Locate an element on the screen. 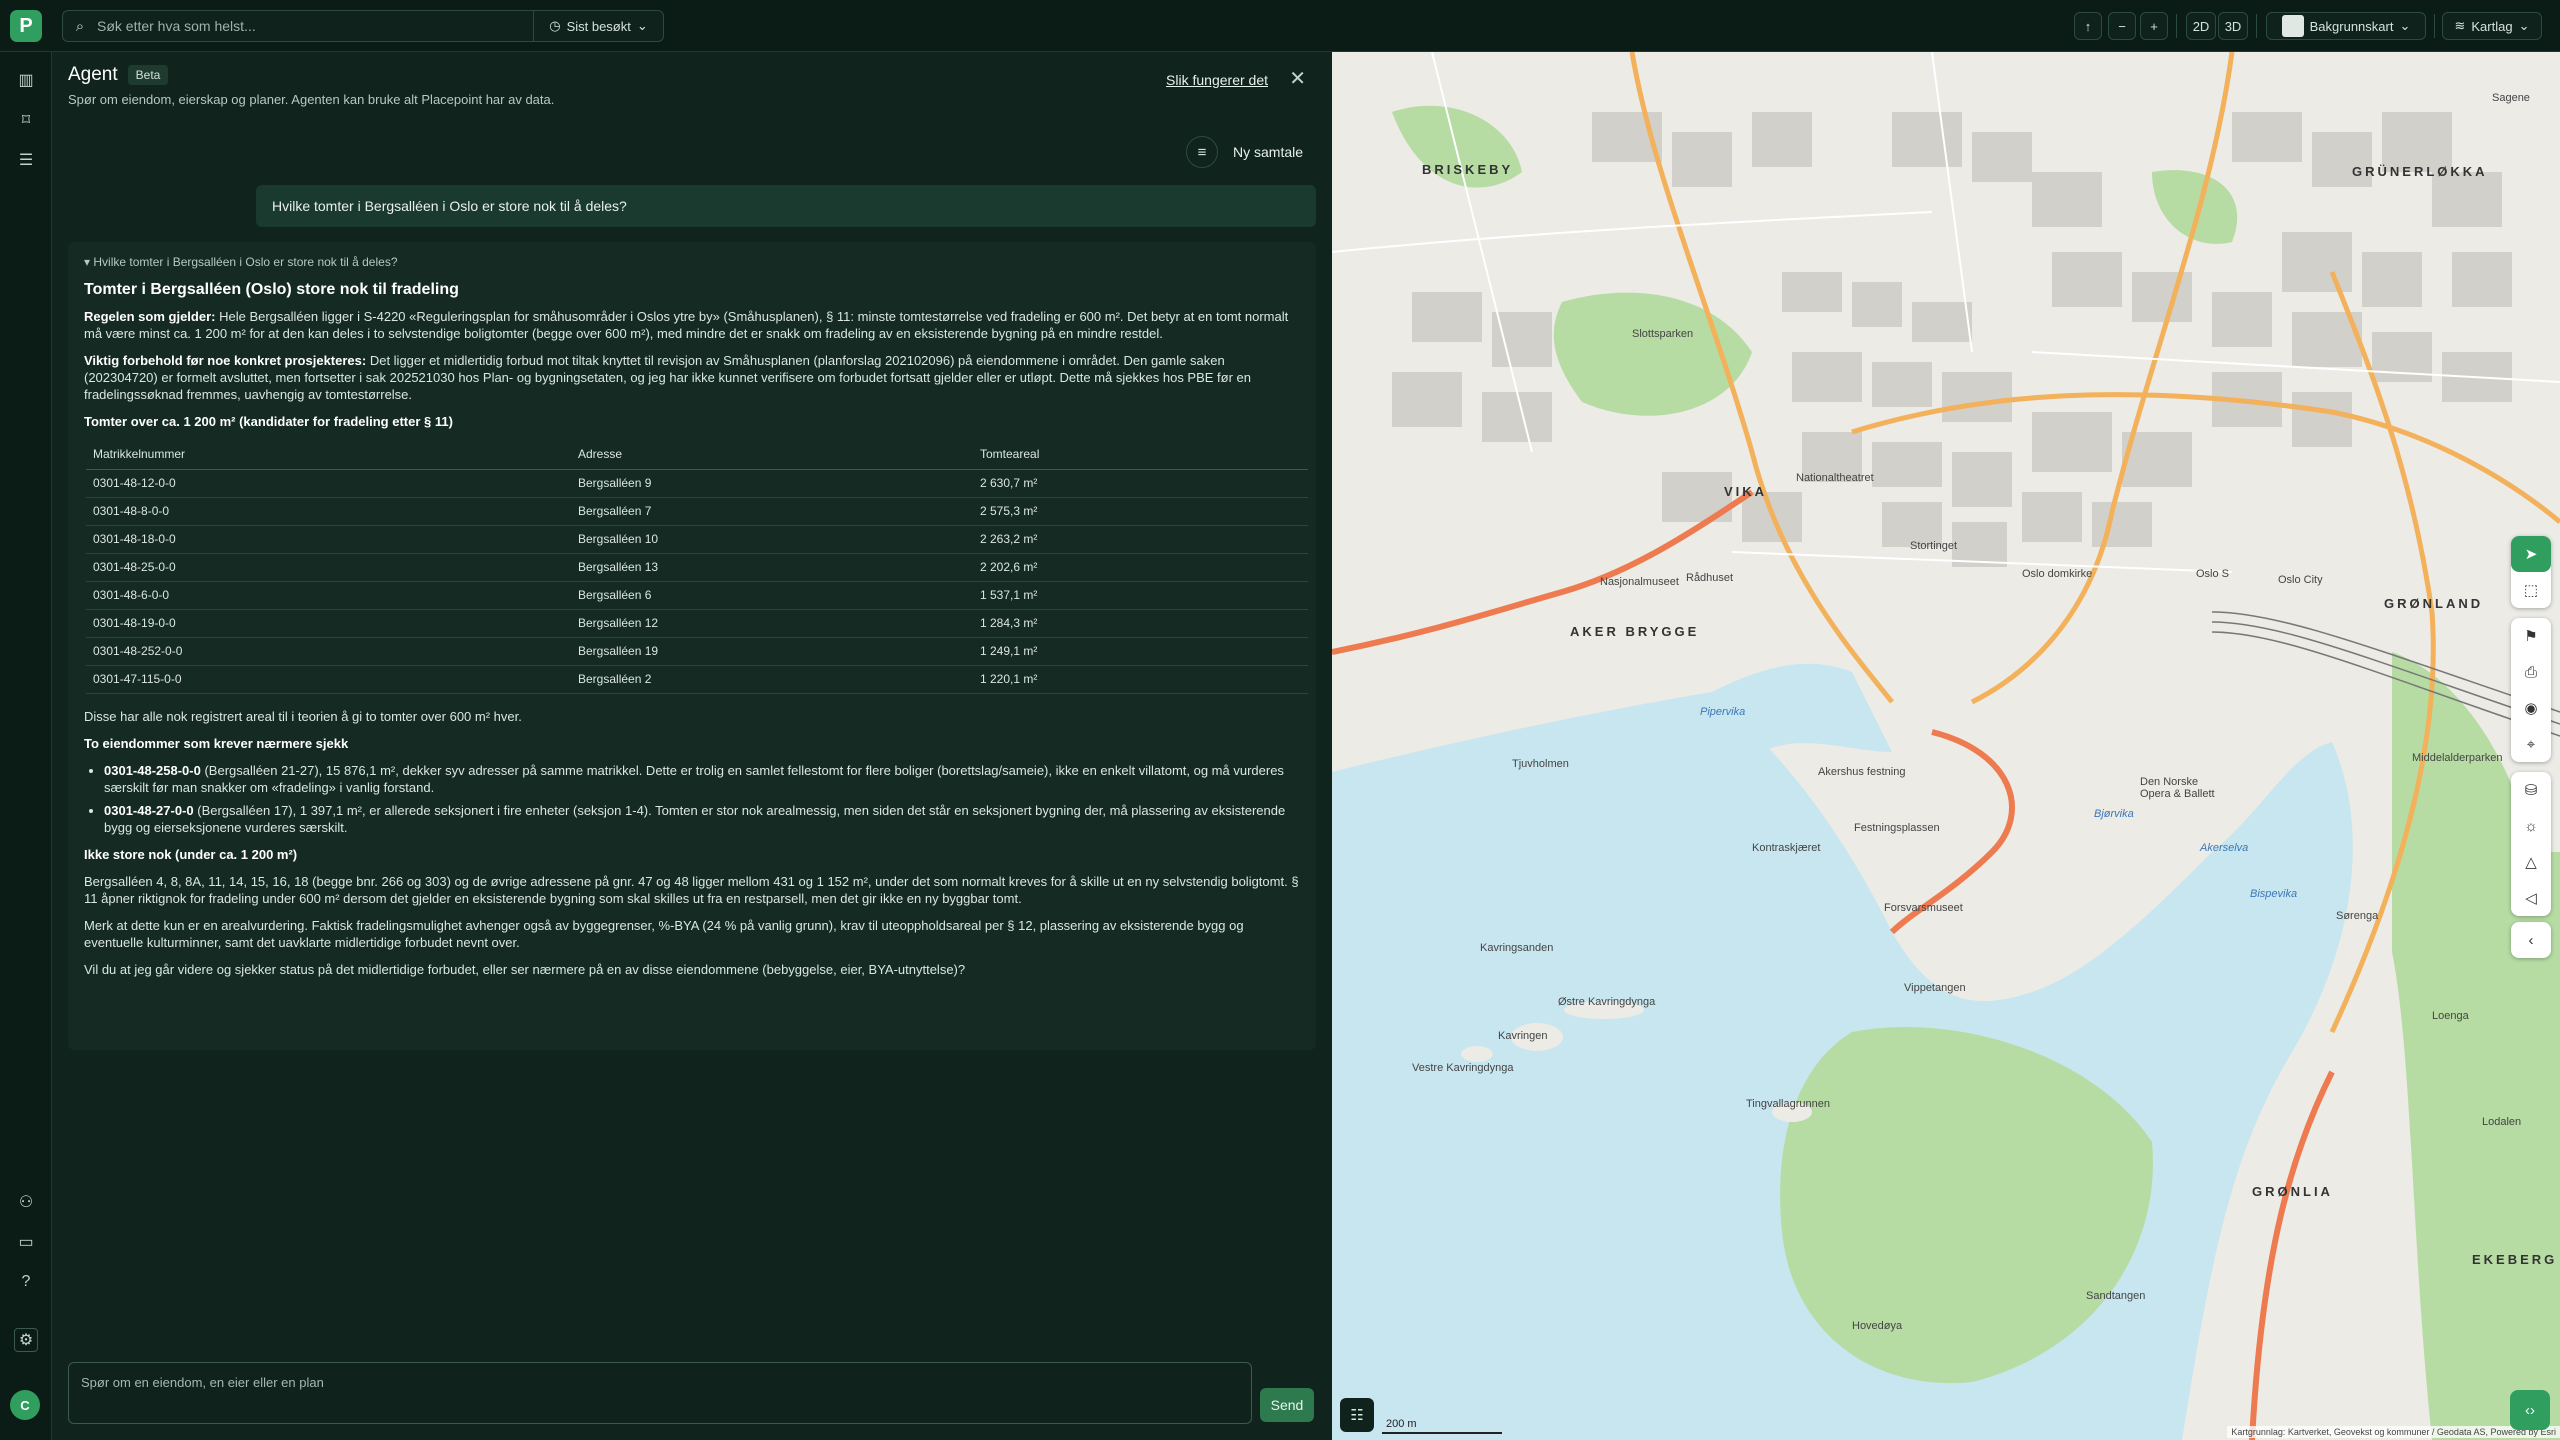  composer is located at coordinates (660, 1393).